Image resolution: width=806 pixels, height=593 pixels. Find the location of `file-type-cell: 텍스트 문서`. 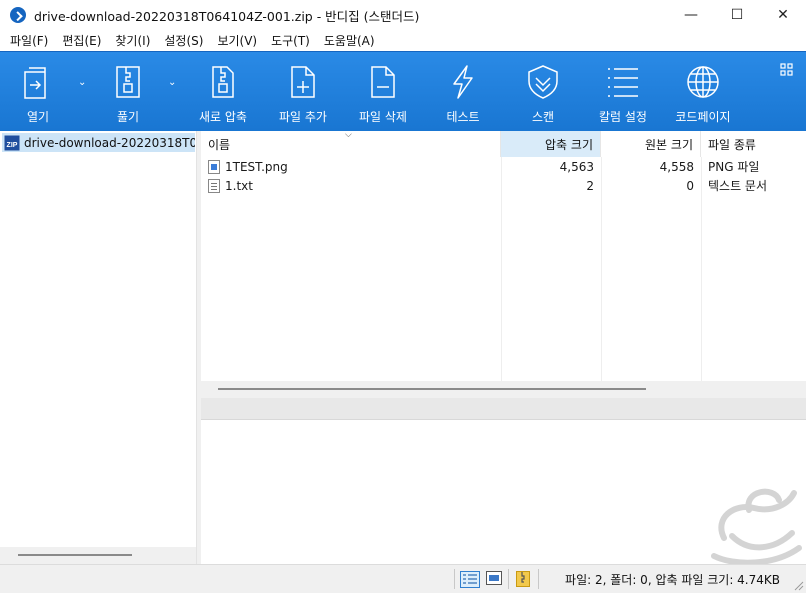

file-type-cell: 텍스트 문서 is located at coordinates (738, 186).